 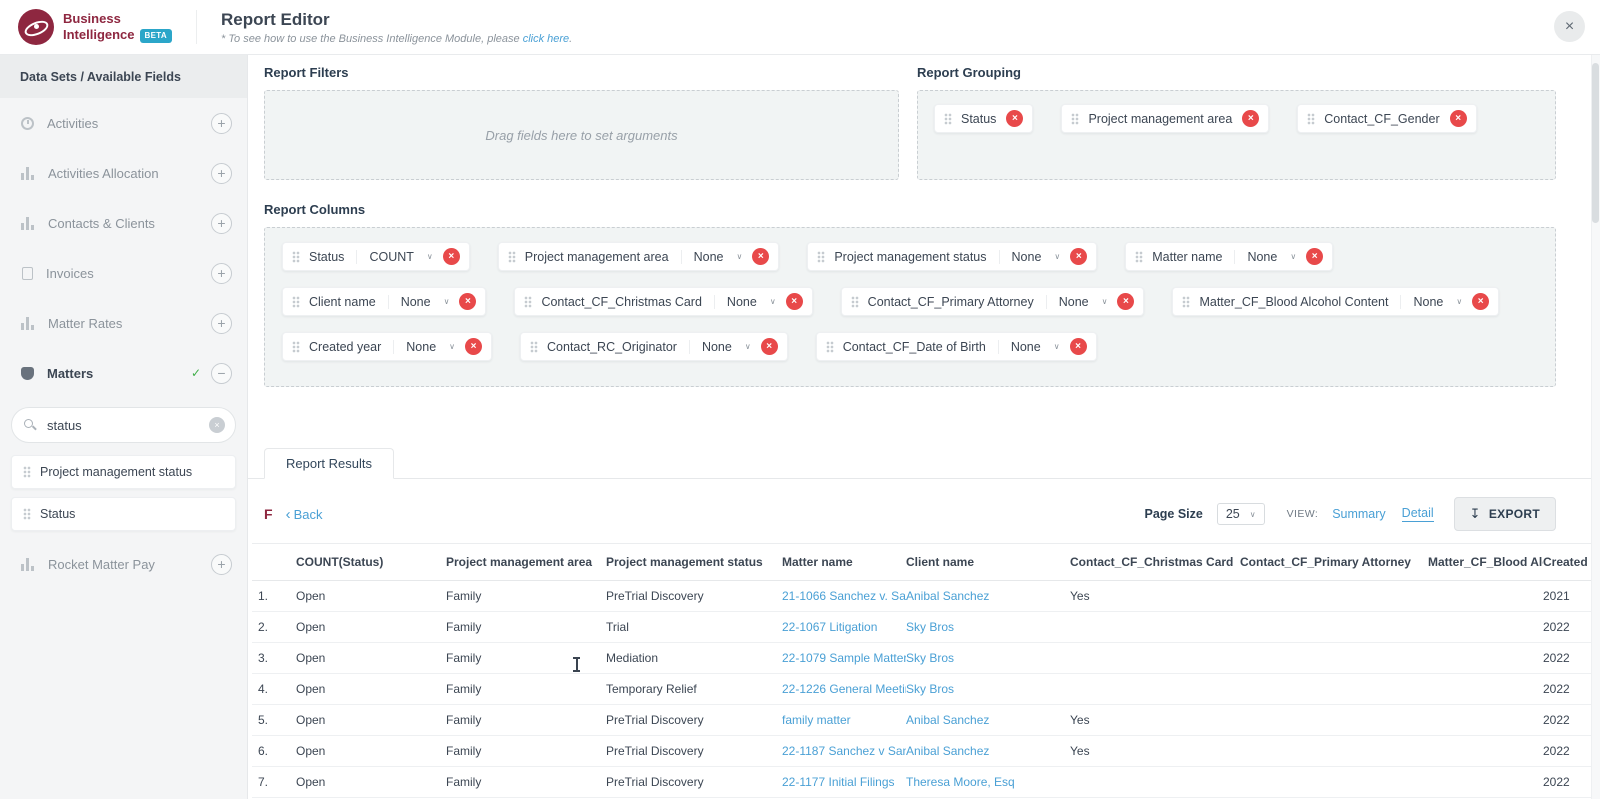 I want to click on matter-link: 22-1187 Sanchez v Sanchez Sr, so click(x=844, y=751).